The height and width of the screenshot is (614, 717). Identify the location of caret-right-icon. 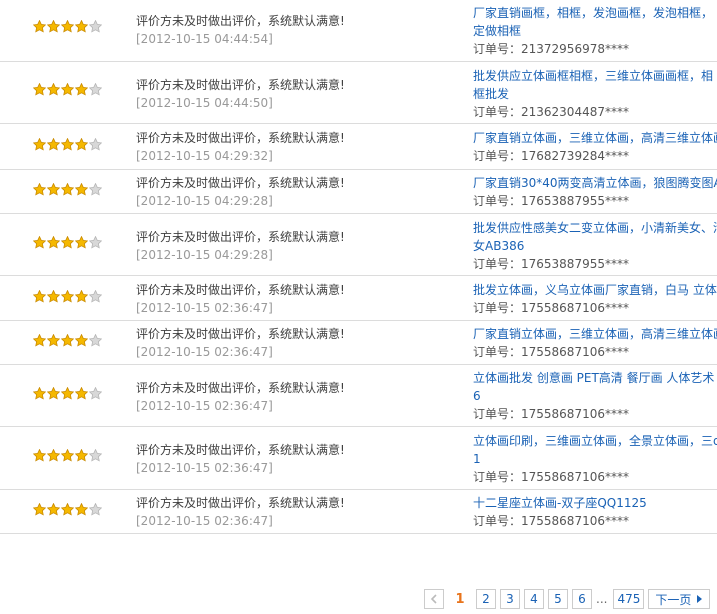
(700, 599).